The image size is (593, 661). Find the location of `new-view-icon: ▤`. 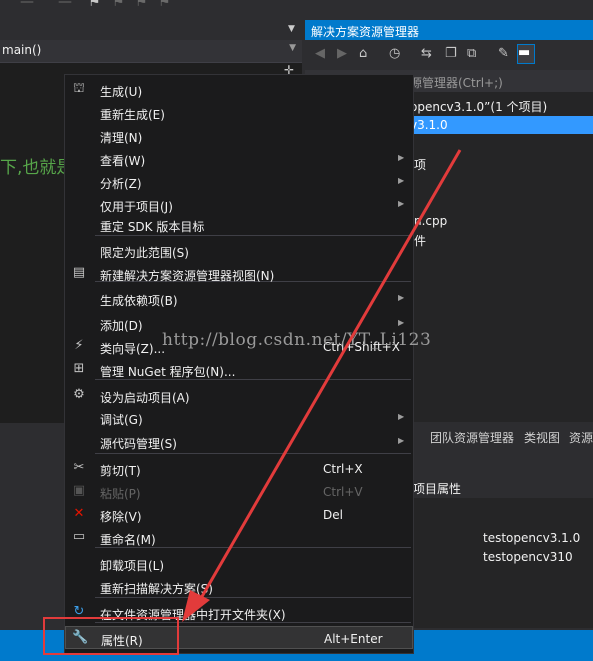

new-view-icon: ▤ is located at coordinates (79, 272).